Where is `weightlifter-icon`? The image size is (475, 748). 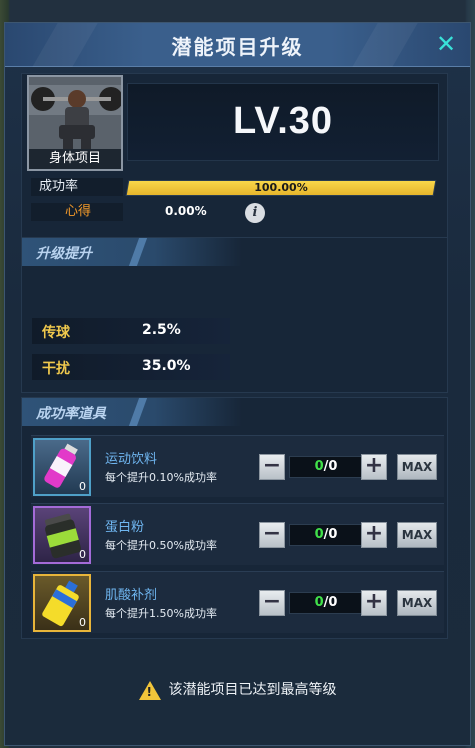 weightlifter-icon is located at coordinates (75, 115).